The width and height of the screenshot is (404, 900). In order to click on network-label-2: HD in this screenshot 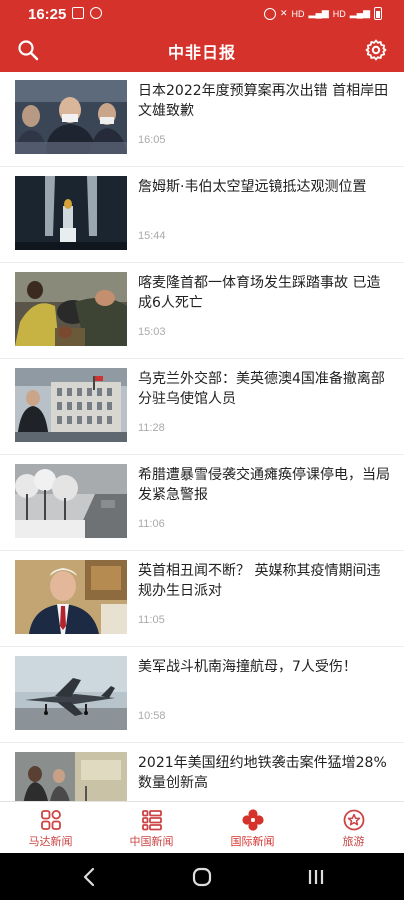, I will do `click(339, 13)`.